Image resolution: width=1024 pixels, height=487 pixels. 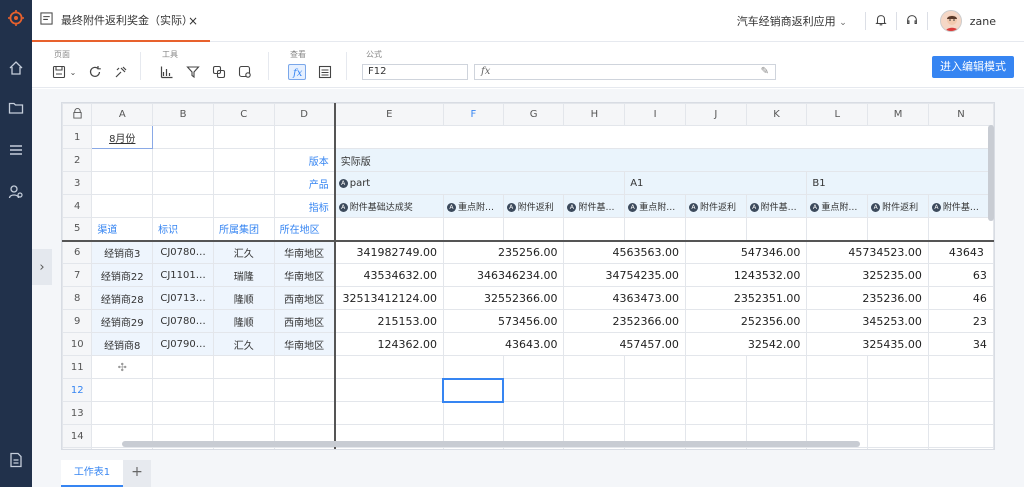 I want to click on value-cell: 346346234.00, so click(x=503, y=275).